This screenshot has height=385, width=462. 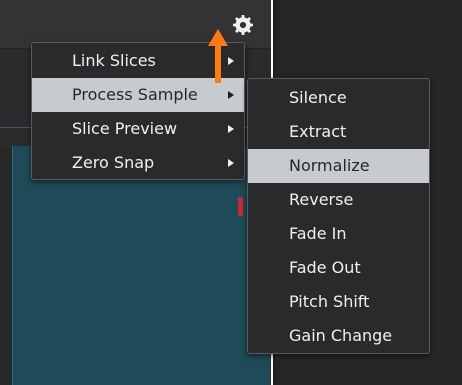 I want to click on submenu-item-normalize: Normalize, so click(x=338, y=166).